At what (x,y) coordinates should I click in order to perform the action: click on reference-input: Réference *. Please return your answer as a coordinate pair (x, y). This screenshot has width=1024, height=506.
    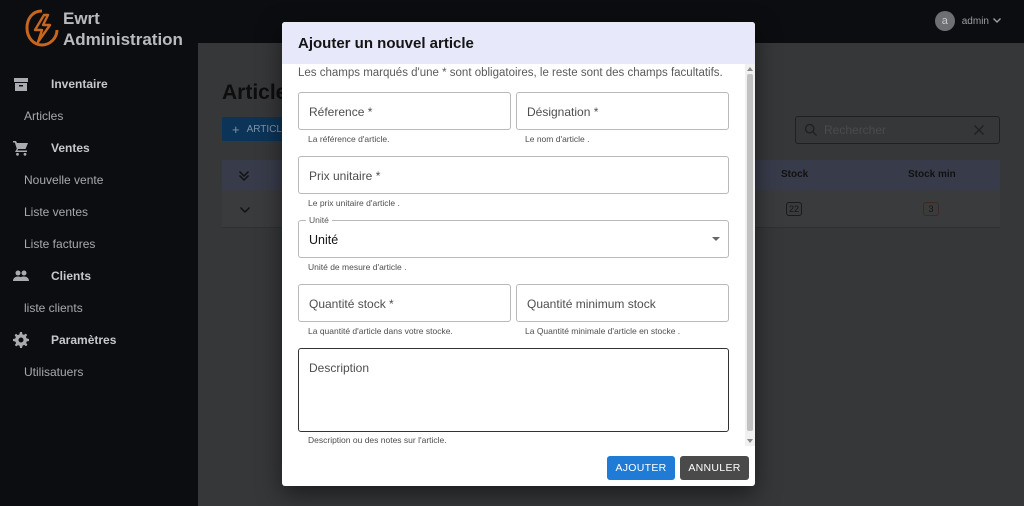
    Looking at the image, I should click on (404, 111).